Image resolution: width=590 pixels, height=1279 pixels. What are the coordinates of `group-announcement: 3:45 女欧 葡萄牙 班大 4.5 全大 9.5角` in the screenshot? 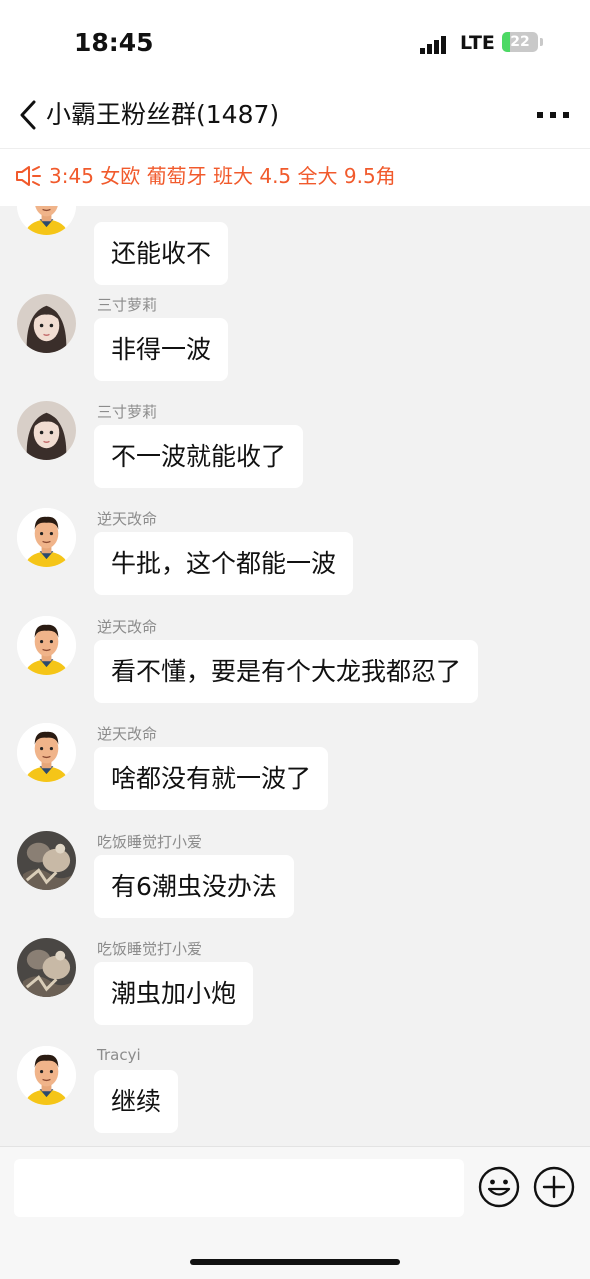 It's located at (295, 177).